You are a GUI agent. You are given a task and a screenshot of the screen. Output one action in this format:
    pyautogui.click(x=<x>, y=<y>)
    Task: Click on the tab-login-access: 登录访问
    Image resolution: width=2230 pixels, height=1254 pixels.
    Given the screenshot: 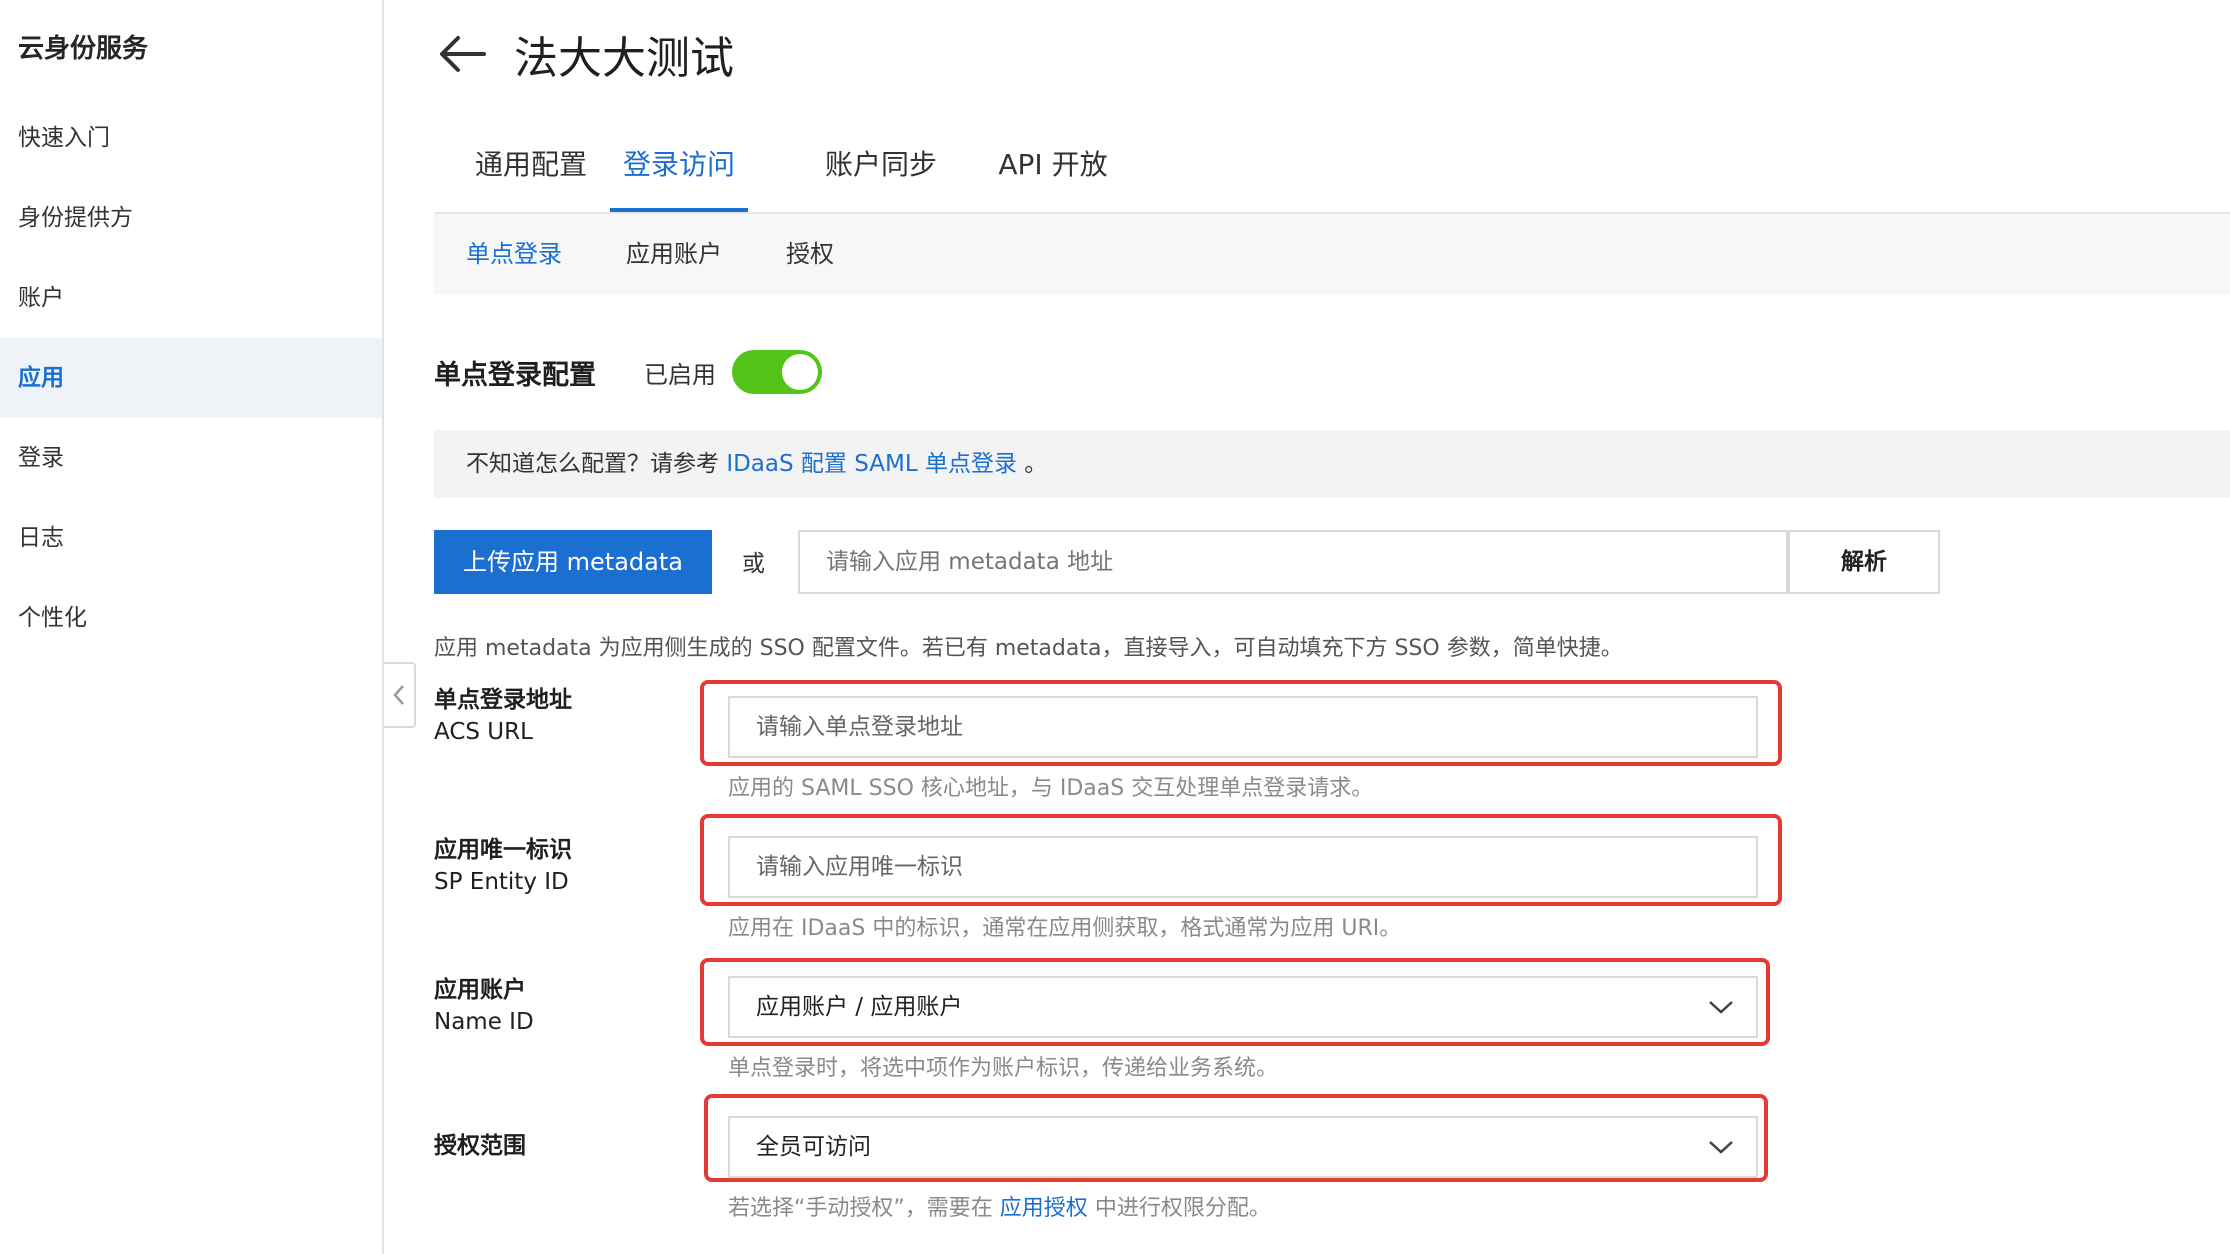 What is the action you would take?
    pyautogui.click(x=679, y=172)
    